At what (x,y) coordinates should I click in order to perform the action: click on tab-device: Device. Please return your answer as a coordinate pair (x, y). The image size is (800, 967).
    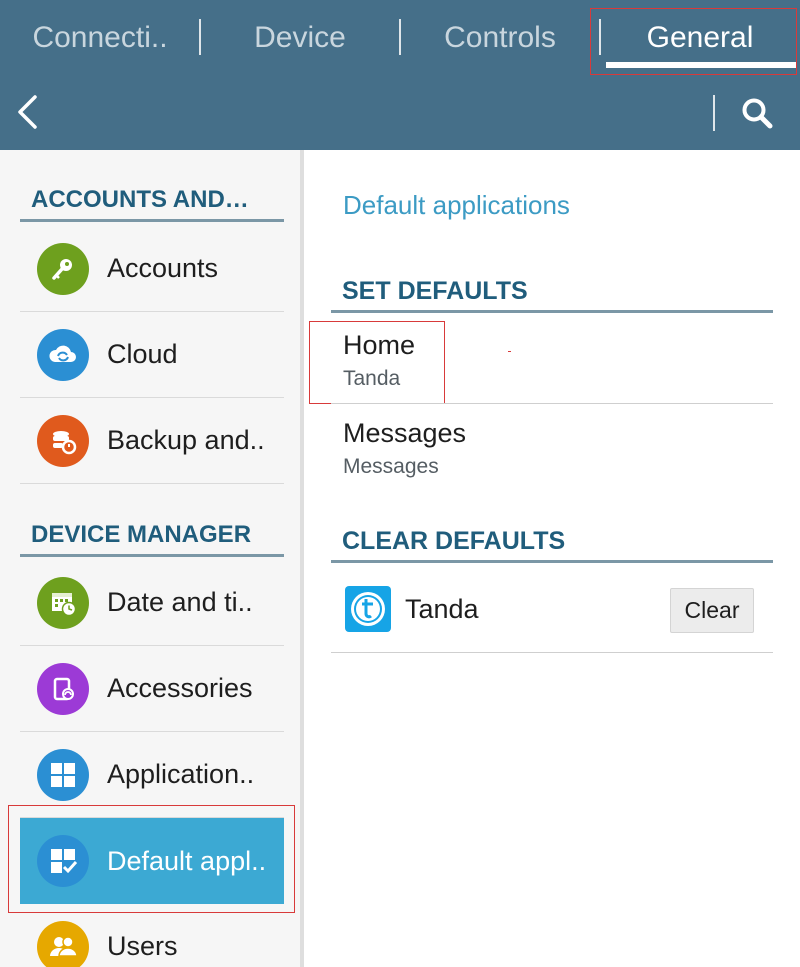
    Looking at the image, I should click on (300, 38).